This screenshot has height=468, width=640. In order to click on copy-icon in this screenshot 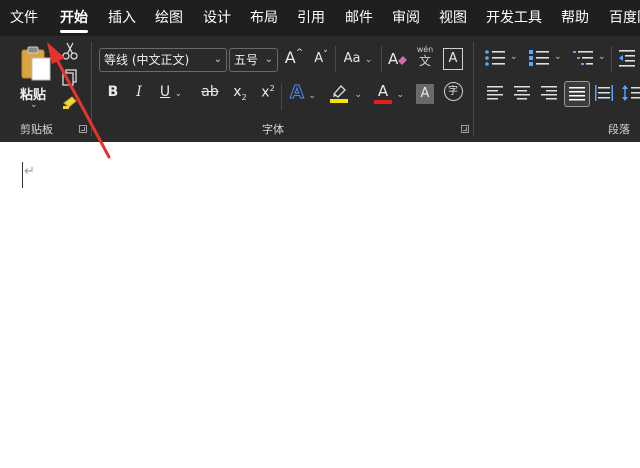, I will do `click(69, 77)`.